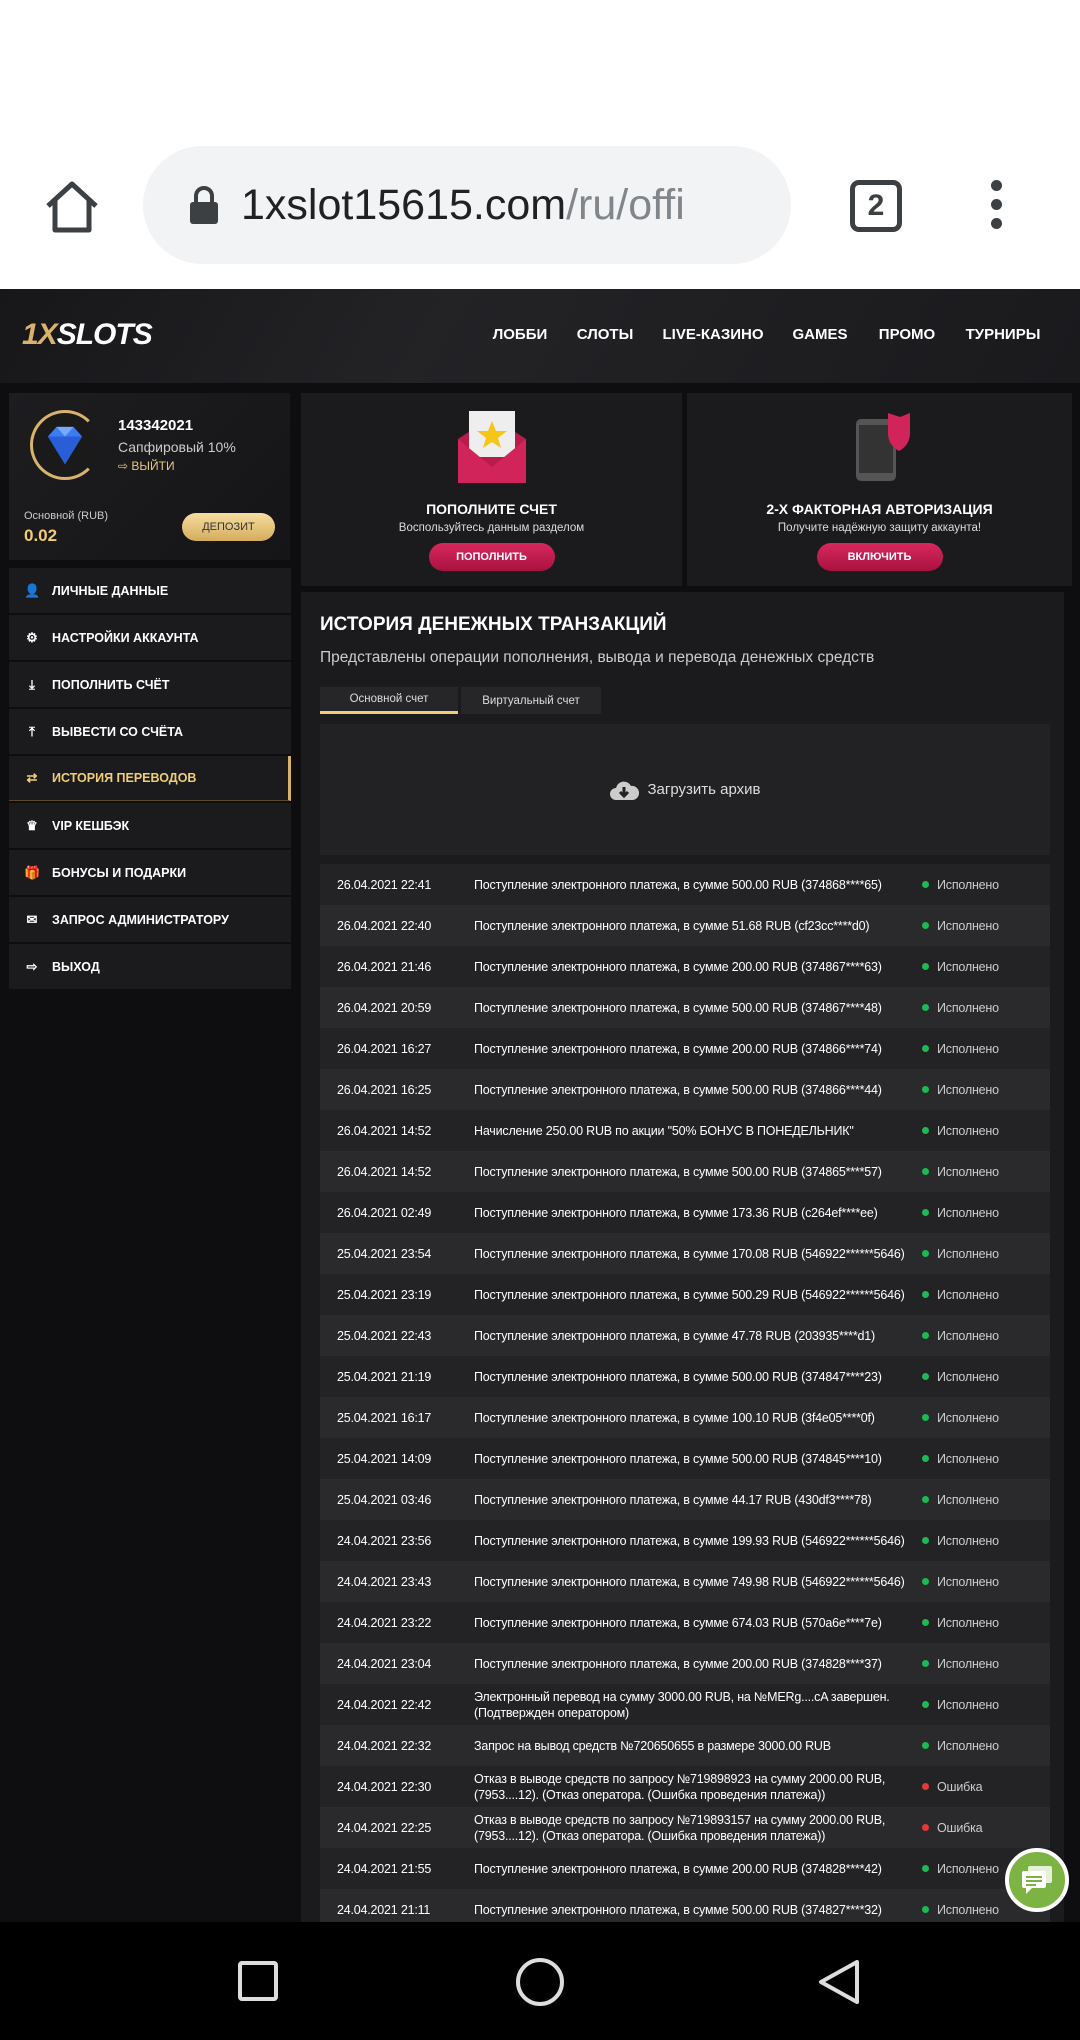 This screenshot has height=2040, width=1080. Describe the element at coordinates (32, 590) in the screenshot. I see `user-plus-icon: 👤` at that location.